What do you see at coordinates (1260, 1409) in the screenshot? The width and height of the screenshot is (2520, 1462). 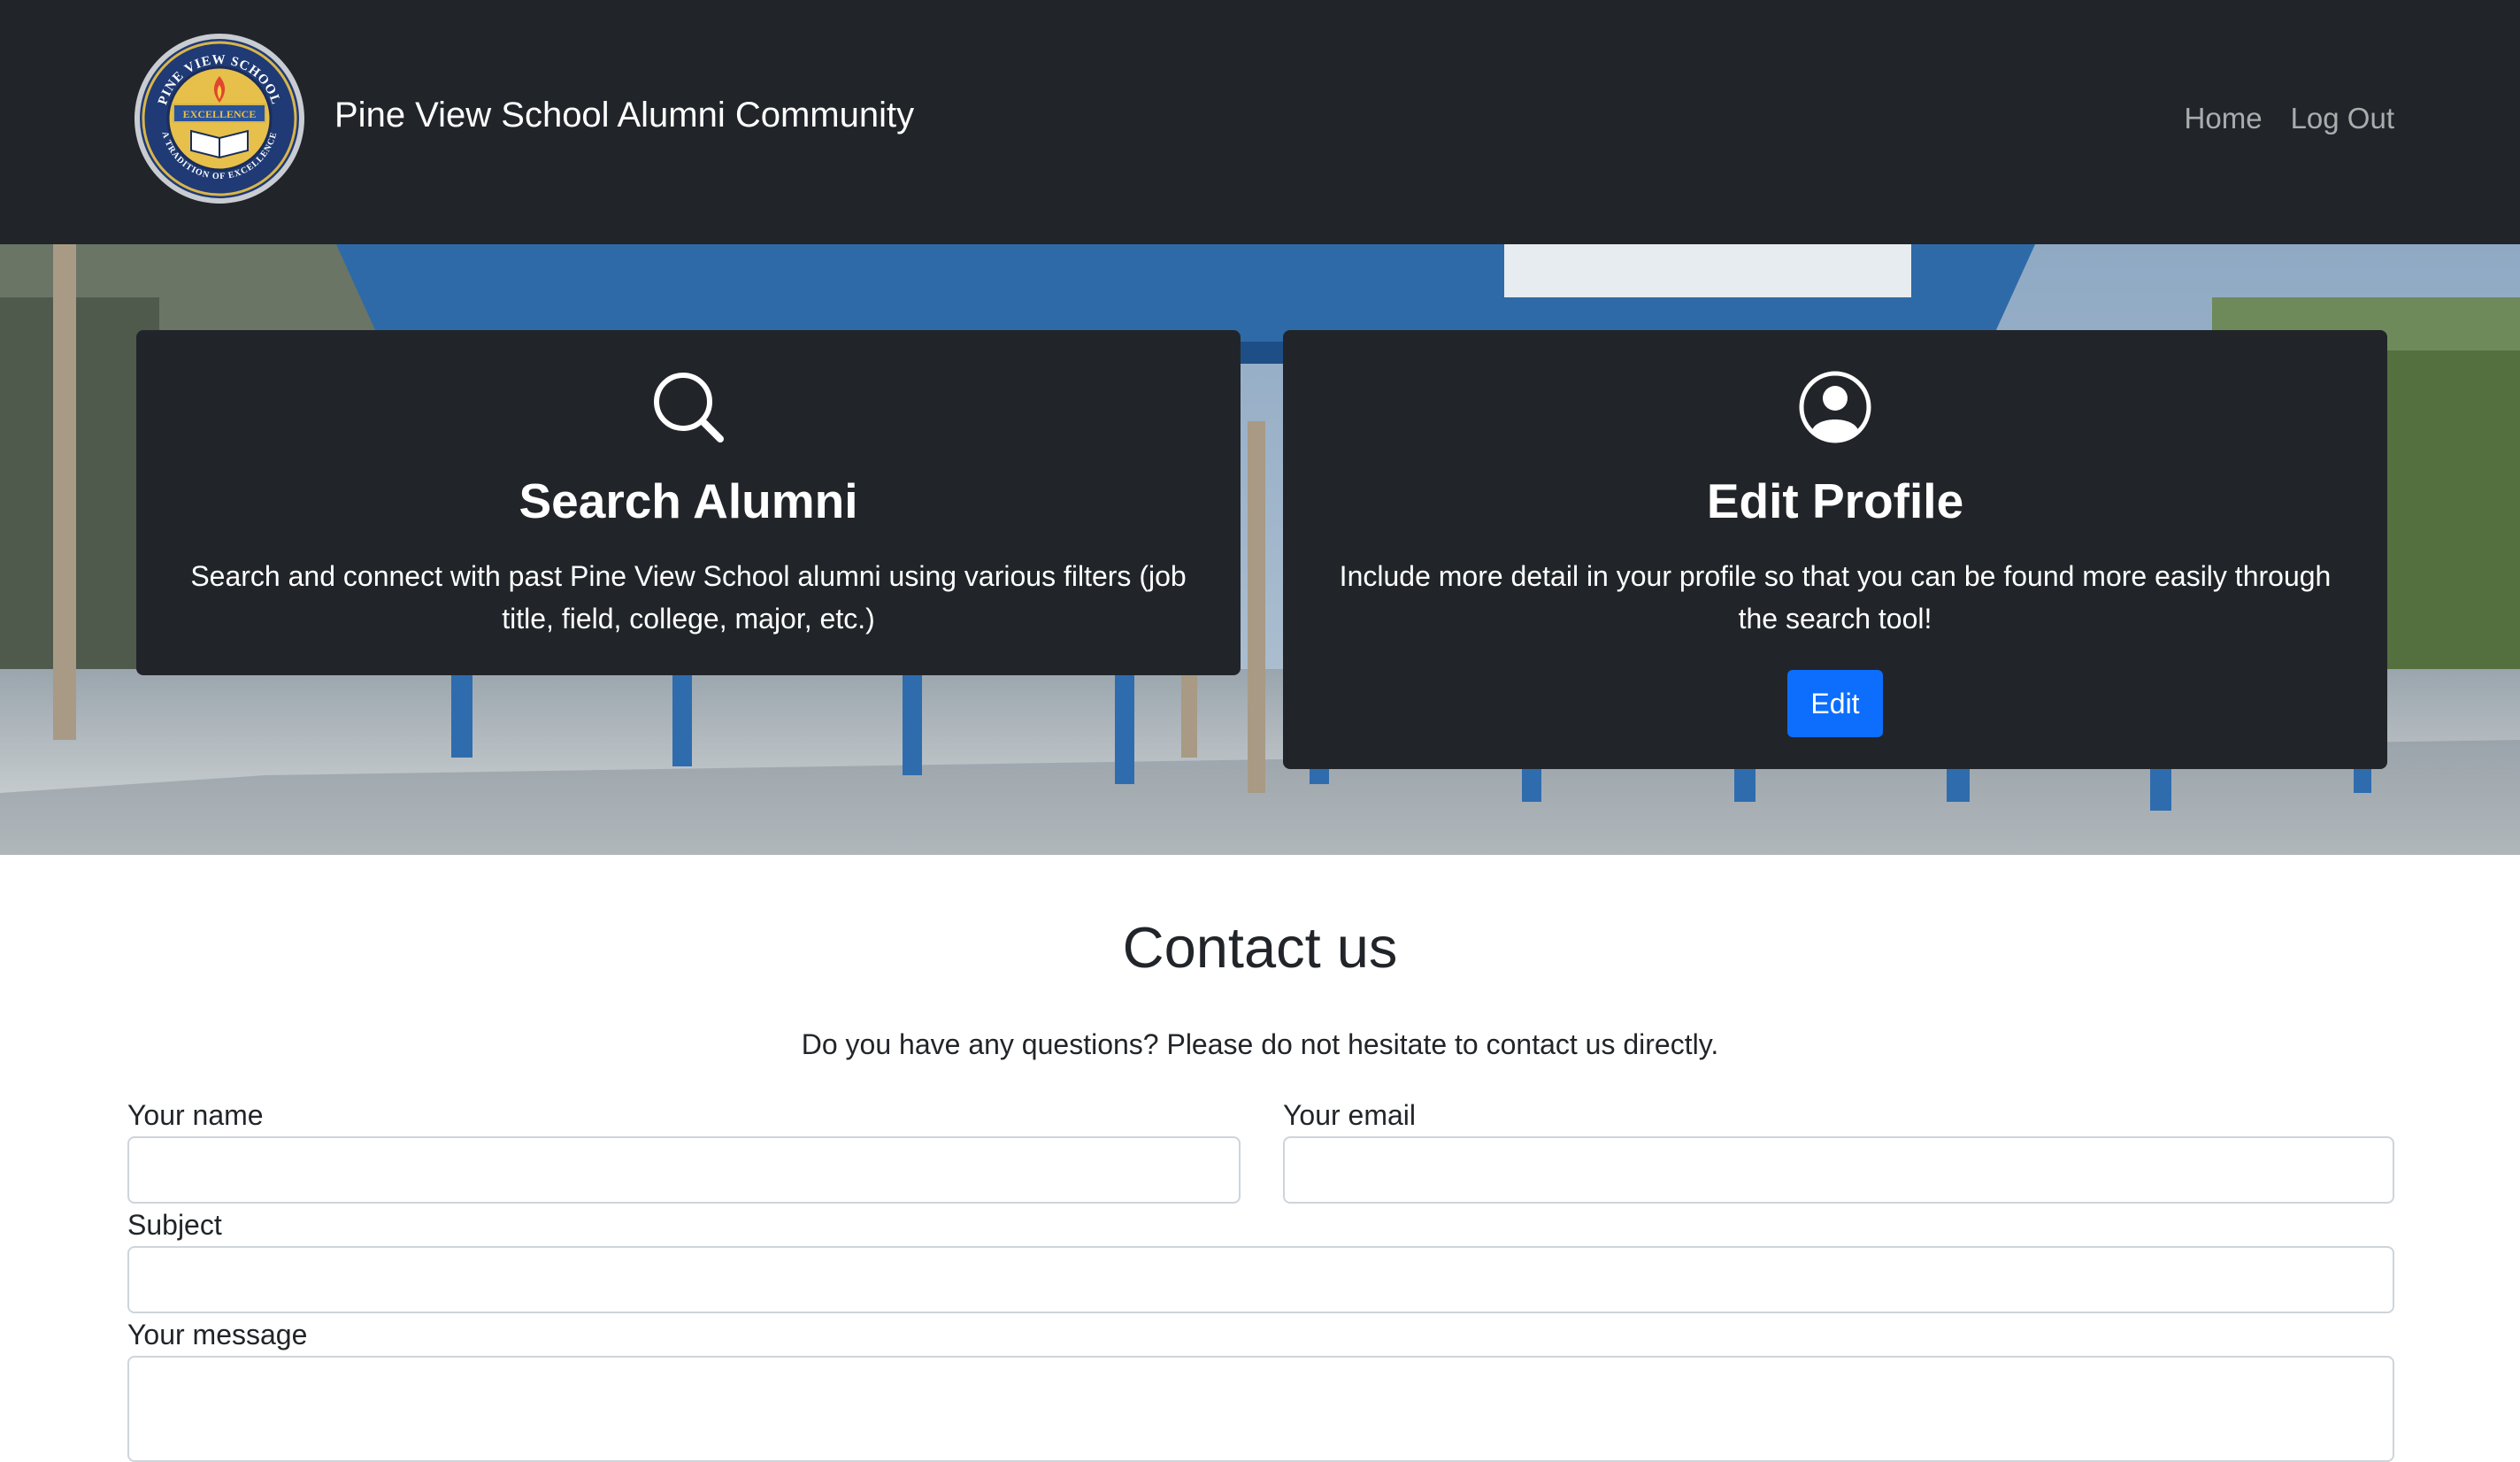 I see `message-textarea` at bounding box center [1260, 1409].